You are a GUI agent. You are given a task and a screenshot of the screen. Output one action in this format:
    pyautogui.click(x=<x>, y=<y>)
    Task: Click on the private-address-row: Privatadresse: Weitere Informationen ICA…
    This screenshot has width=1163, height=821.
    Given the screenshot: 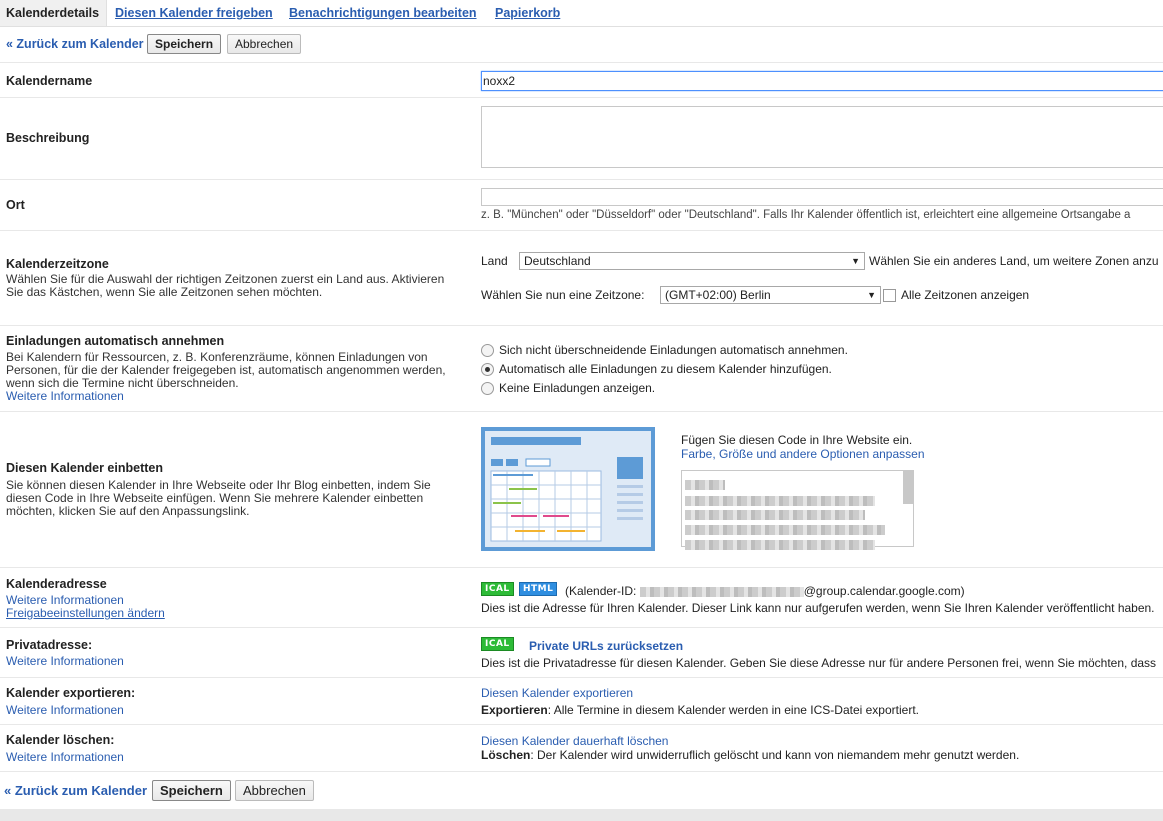 What is the action you would take?
    pyautogui.click(x=581, y=652)
    